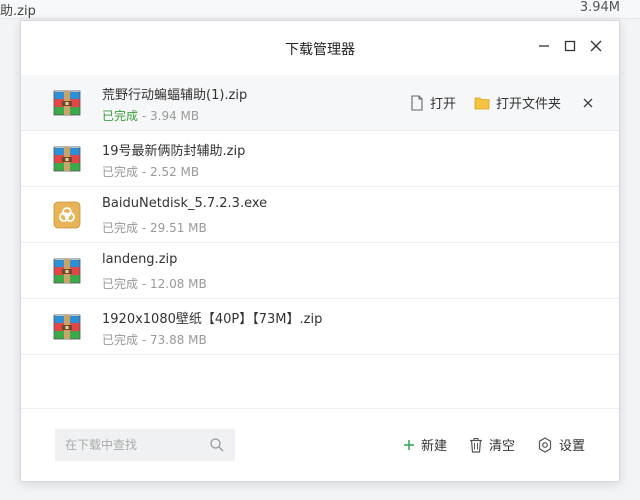 The image size is (640, 500). I want to click on file-name: landeng.zip, so click(139, 259).